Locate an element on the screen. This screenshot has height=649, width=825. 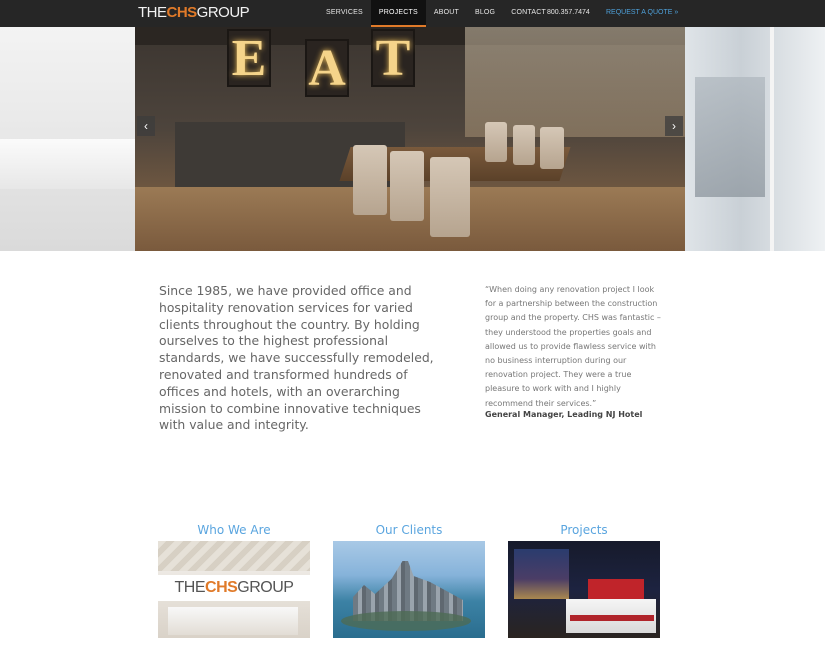
card-title: Who We Are is located at coordinates (234, 530).